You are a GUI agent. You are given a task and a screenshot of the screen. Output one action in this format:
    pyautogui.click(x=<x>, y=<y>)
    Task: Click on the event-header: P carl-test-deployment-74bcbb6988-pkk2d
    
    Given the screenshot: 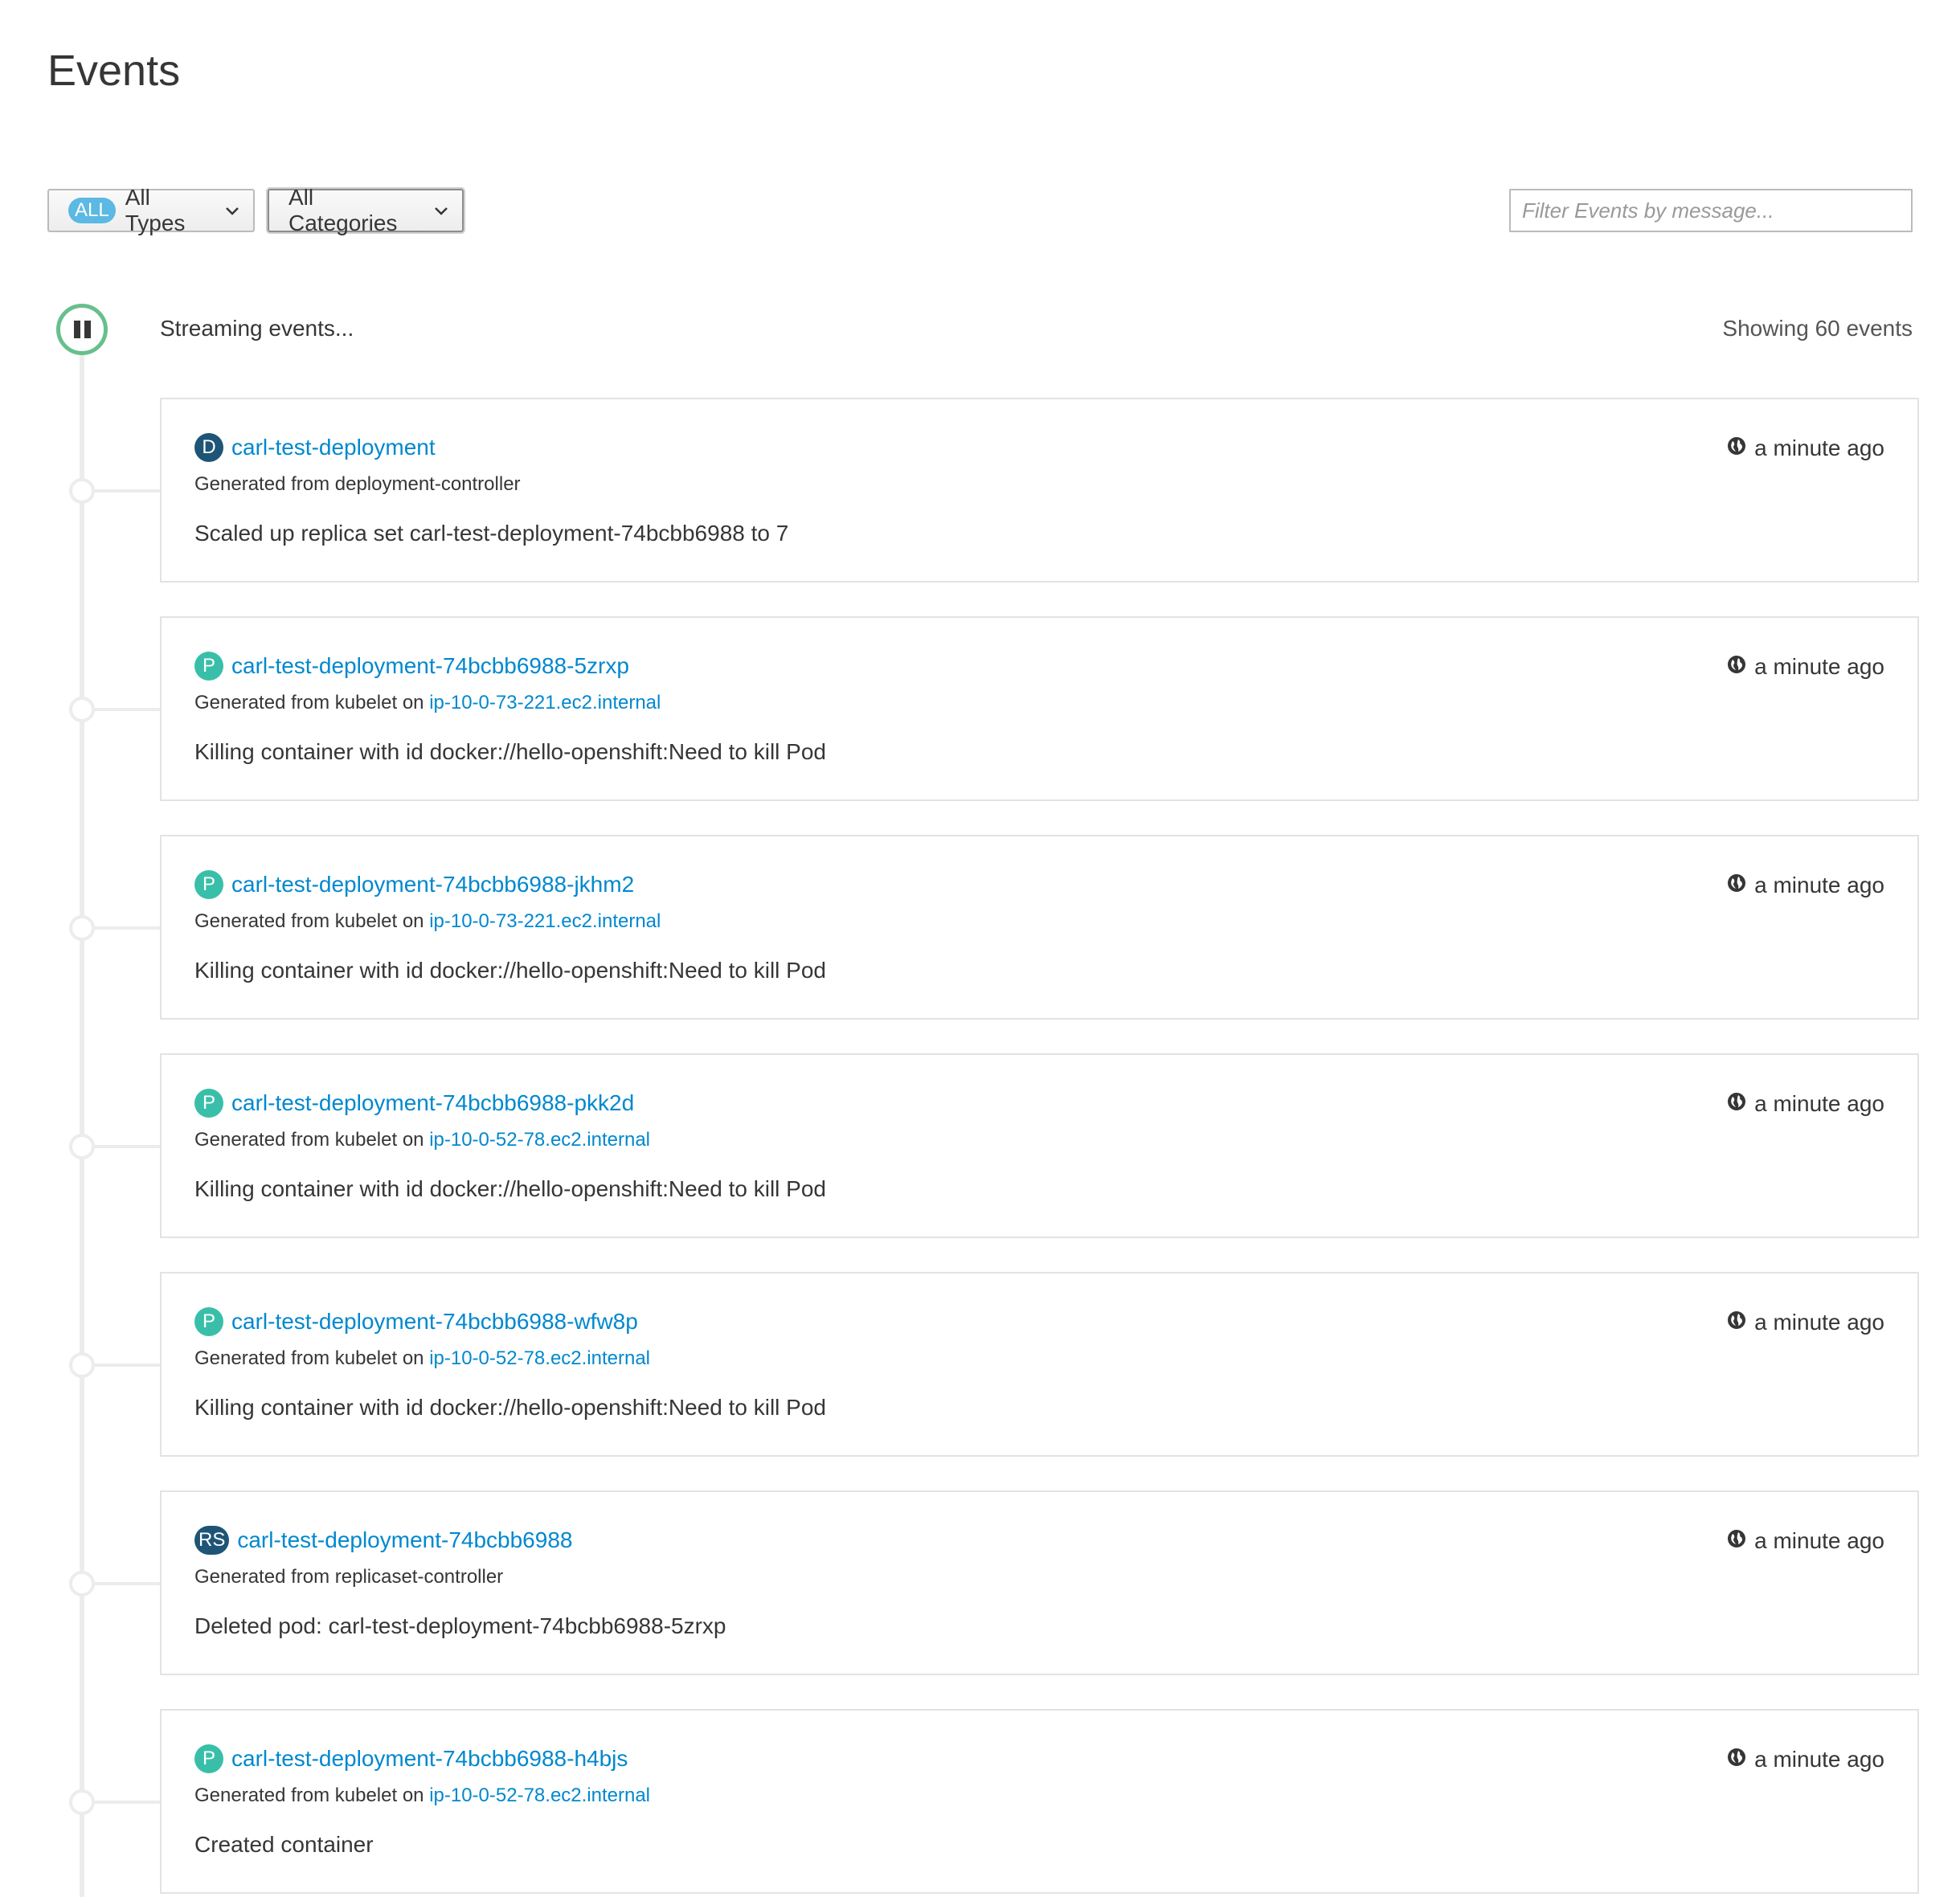 What is the action you would take?
    pyautogui.click(x=414, y=1103)
    